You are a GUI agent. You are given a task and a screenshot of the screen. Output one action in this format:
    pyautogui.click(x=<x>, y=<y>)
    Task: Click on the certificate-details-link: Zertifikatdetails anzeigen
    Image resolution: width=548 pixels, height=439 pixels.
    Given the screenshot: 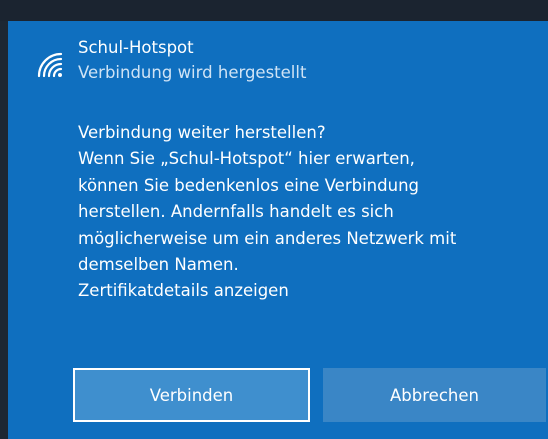 What is the action you would take?
    pyautogui.click(x=308, y=291)
    